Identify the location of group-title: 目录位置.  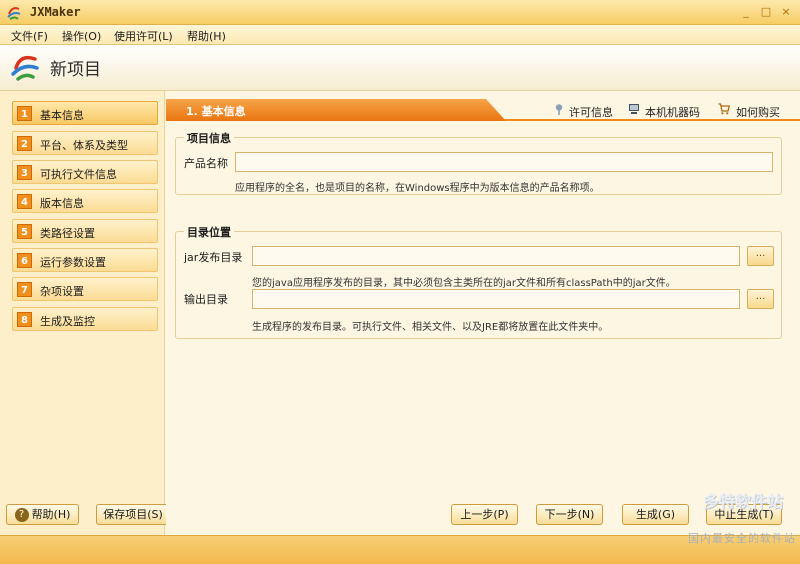
(209, 232).